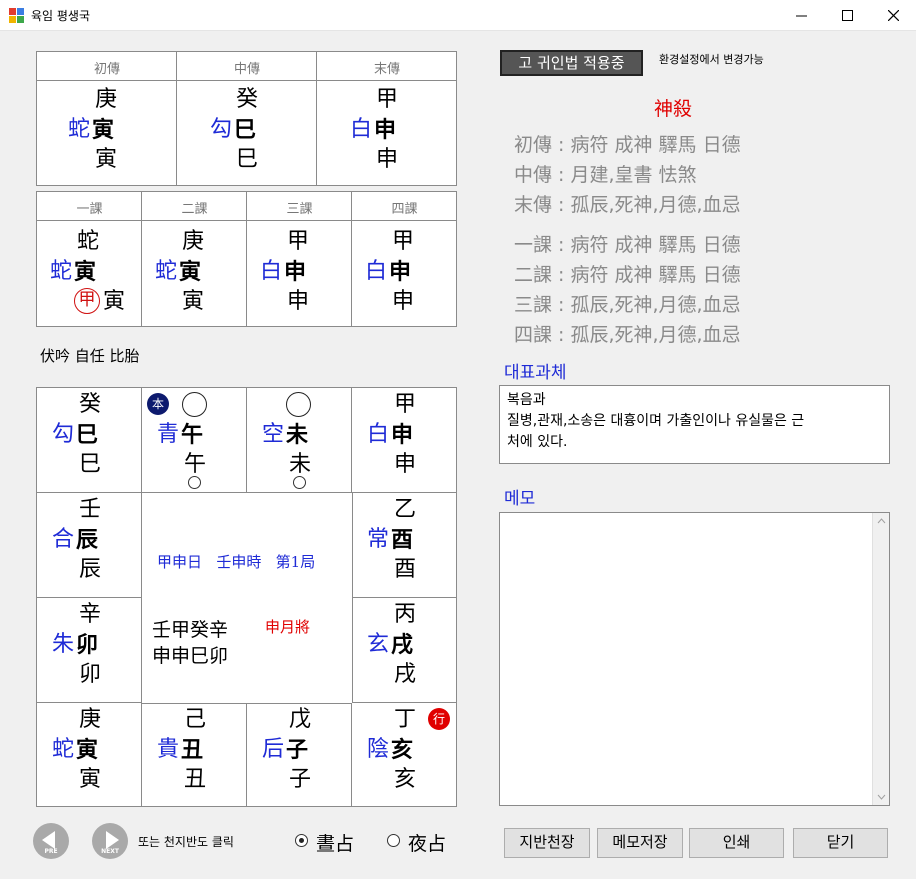  I want to click on radio-day-label: 晝占, so click(335, 842).